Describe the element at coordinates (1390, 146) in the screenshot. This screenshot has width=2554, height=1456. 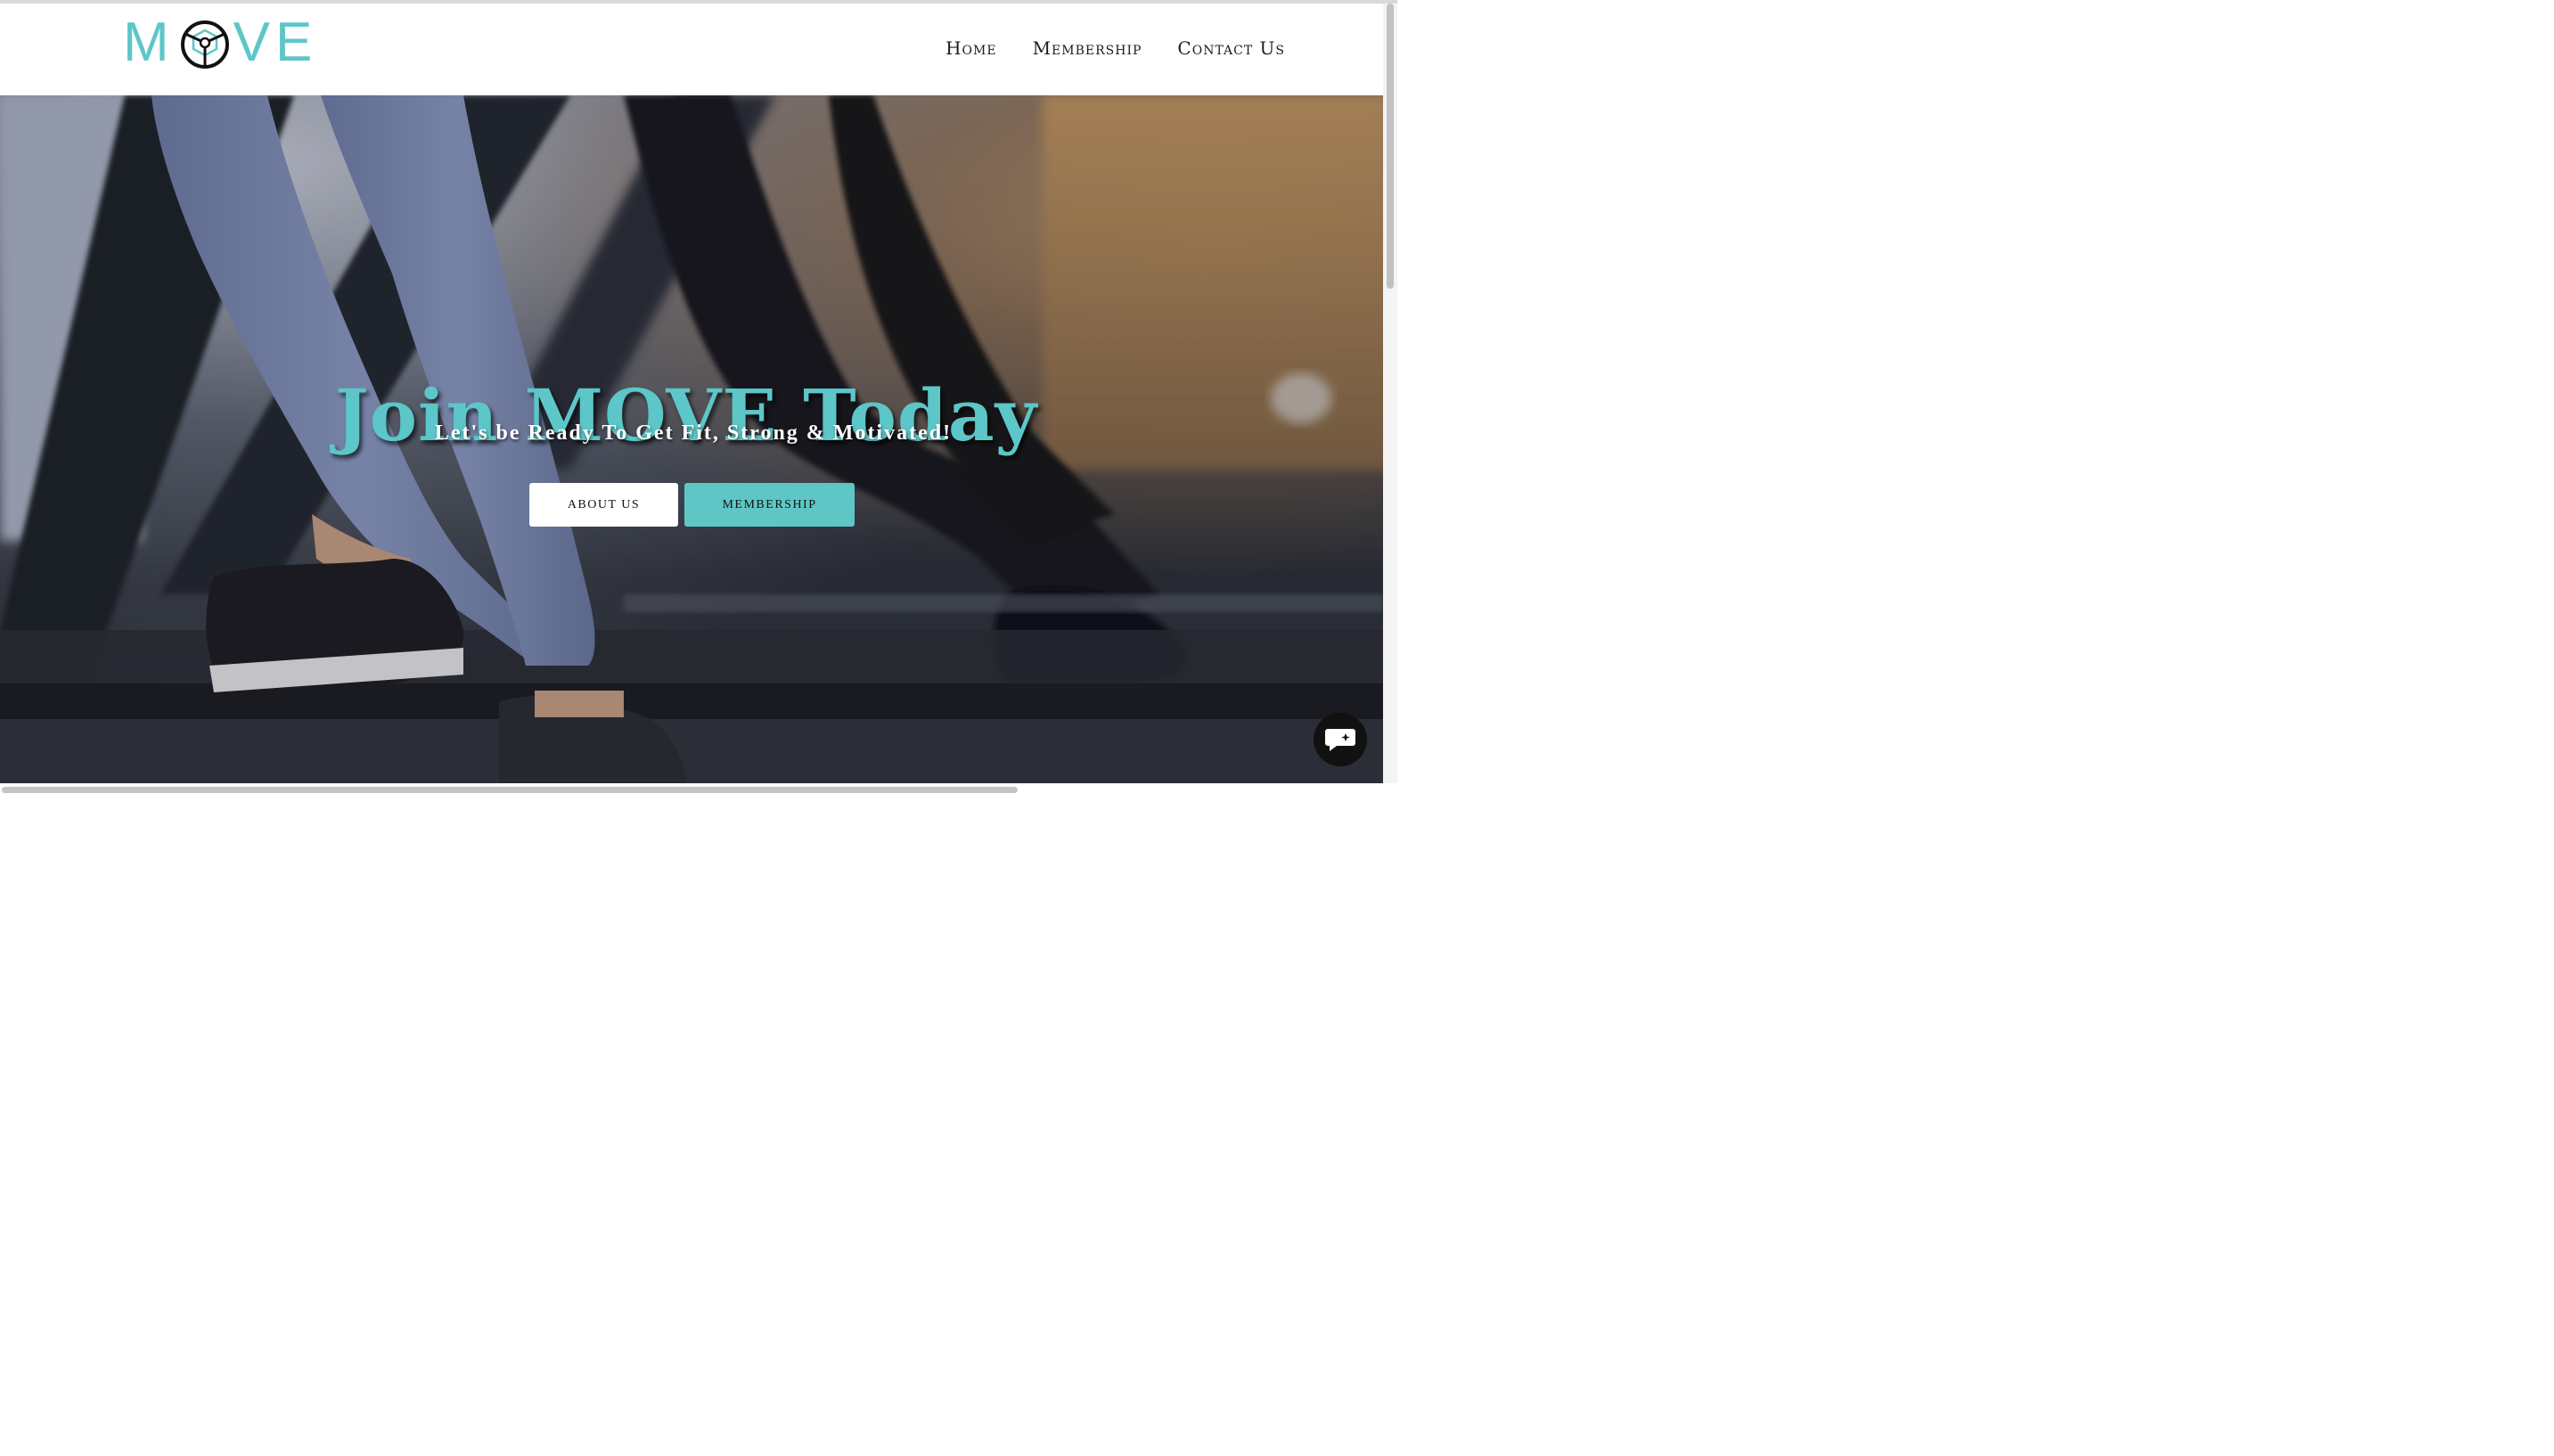
I see `vertical-scrollbar-thumb` at that location.